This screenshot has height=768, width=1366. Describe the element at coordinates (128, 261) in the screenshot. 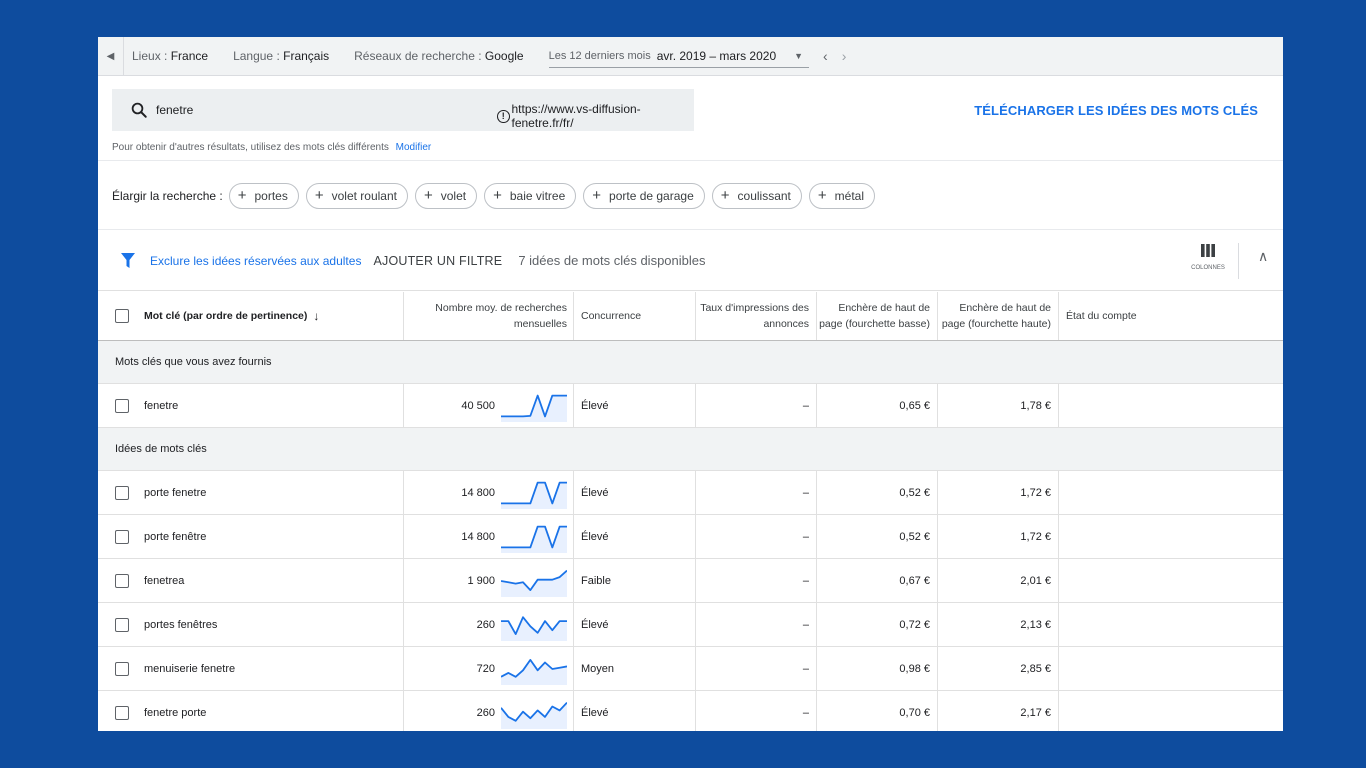

I see `filter-icon` at that location.